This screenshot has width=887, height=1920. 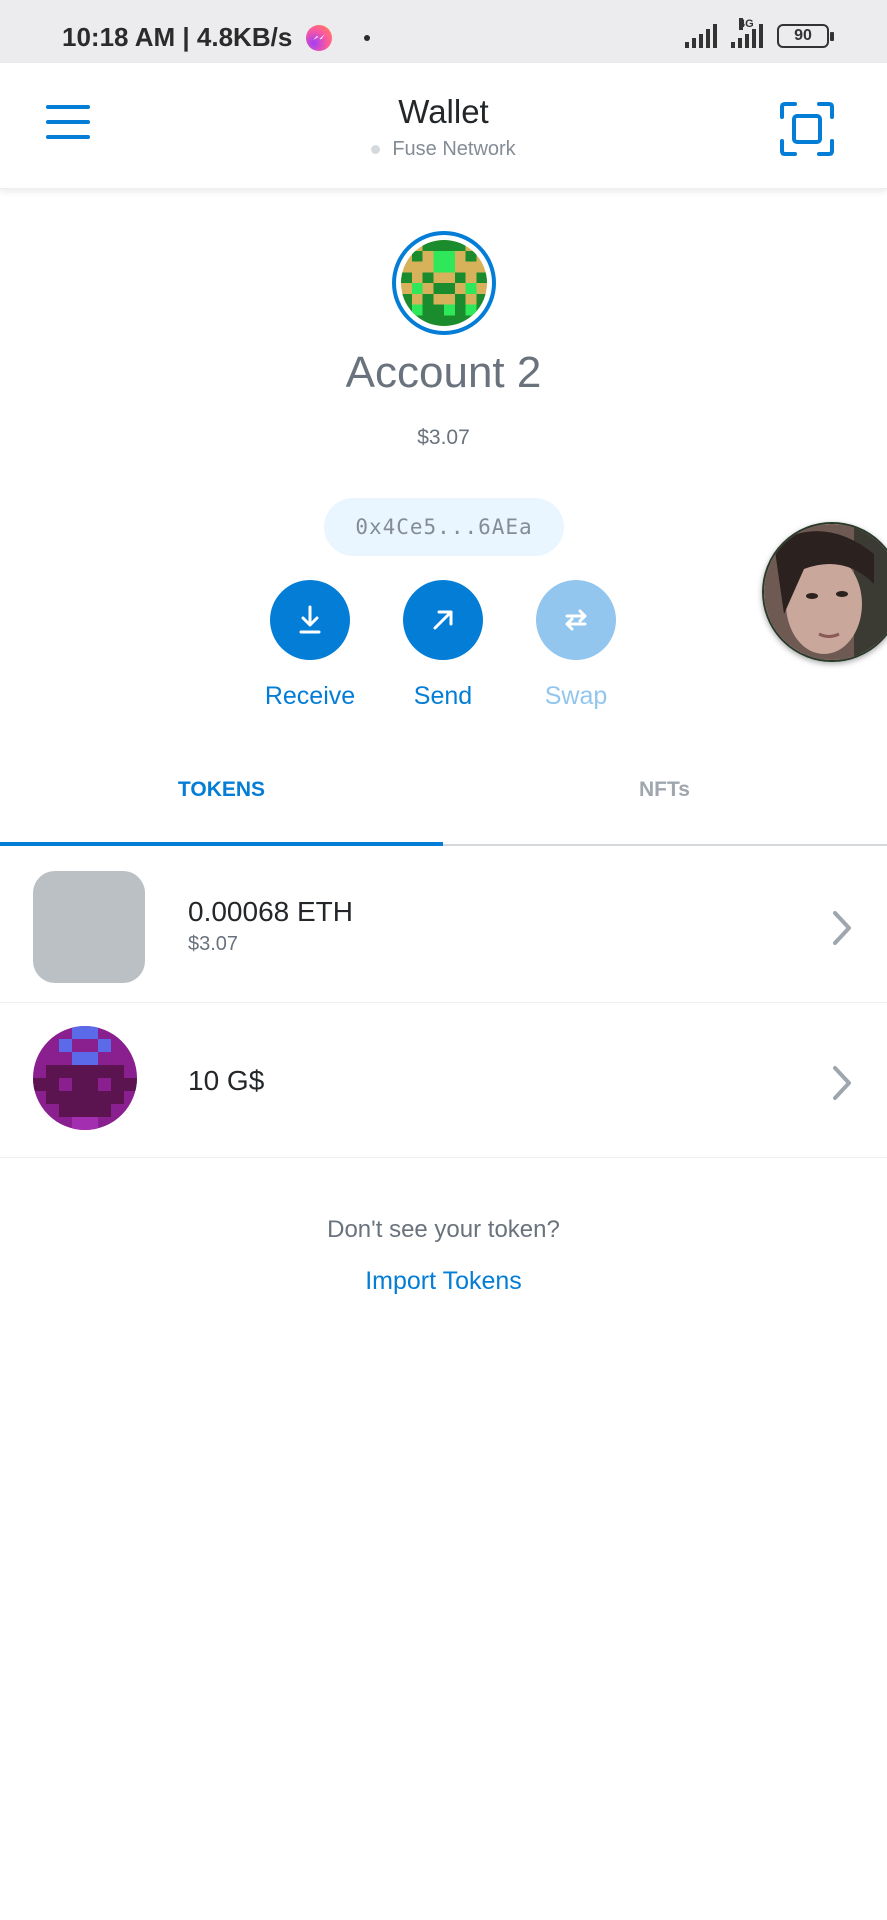 What do you see at coordinates (443, 696) in the screenshot?
I see `send-label: Send` at bounding box center [443, 696].